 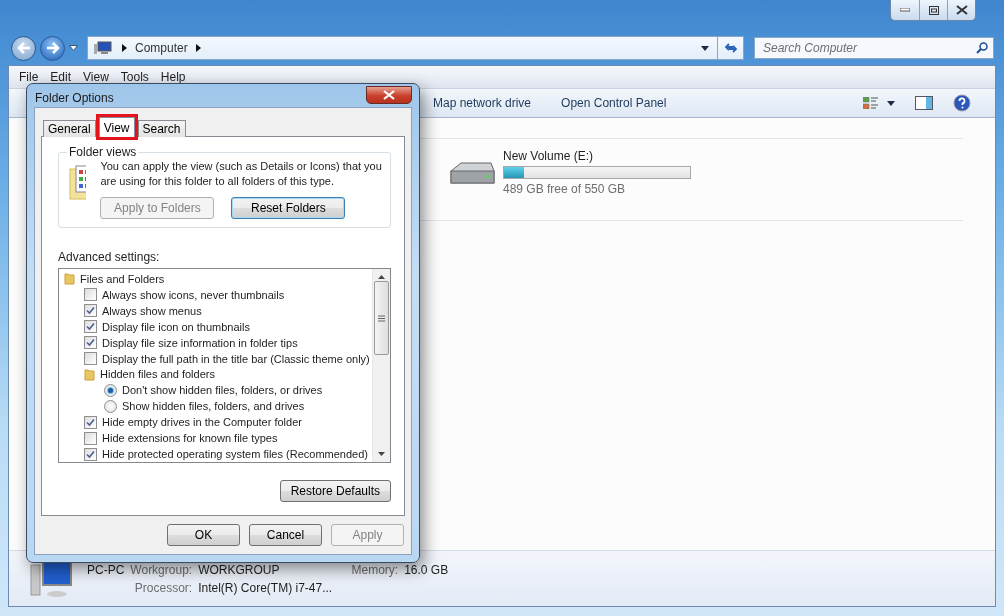 I want to click on setting-label: Always show icons, never thumbnails, so click(x=193, y=294).